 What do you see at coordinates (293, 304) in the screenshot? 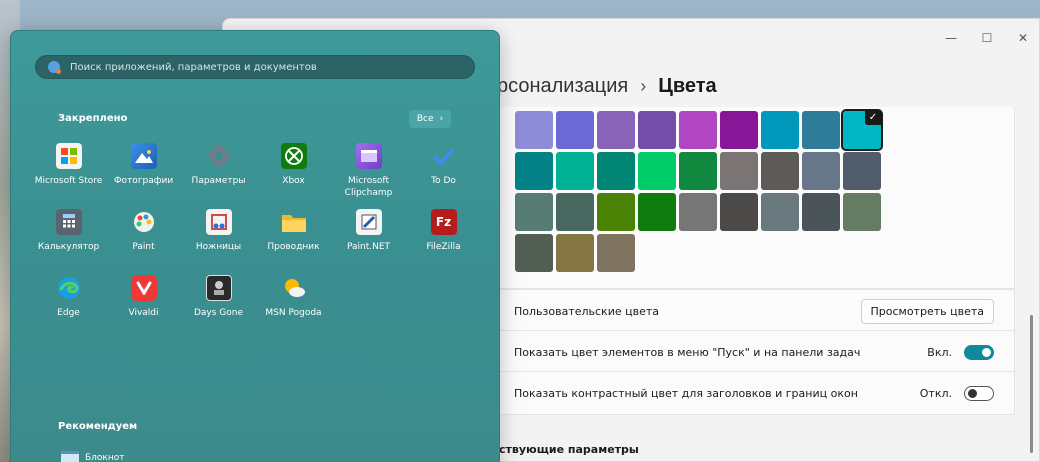
I see `app-tile: MSN Pogoda` at bounding box center [293, 304].